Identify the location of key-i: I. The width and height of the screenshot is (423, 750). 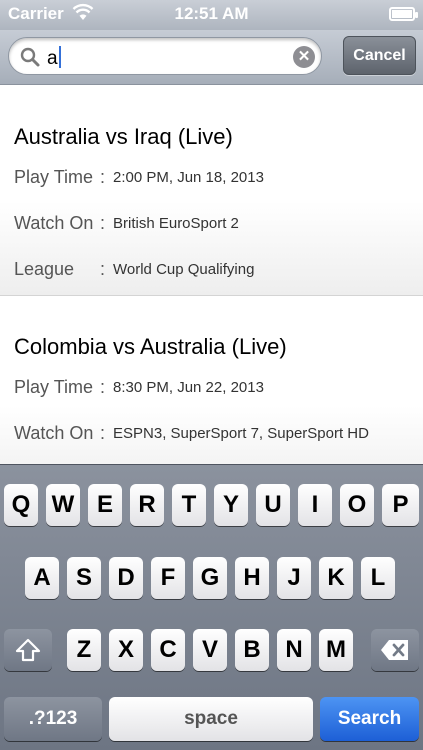
(315, 505).